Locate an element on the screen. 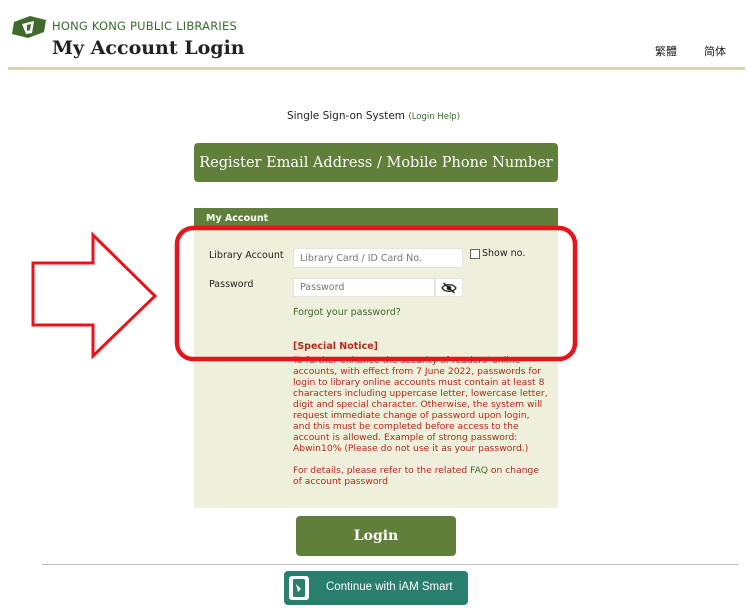 Image resolution: width=747 pixels, height=608 pixels. library-account-label: Library Account is located at coordinates (246, 255).